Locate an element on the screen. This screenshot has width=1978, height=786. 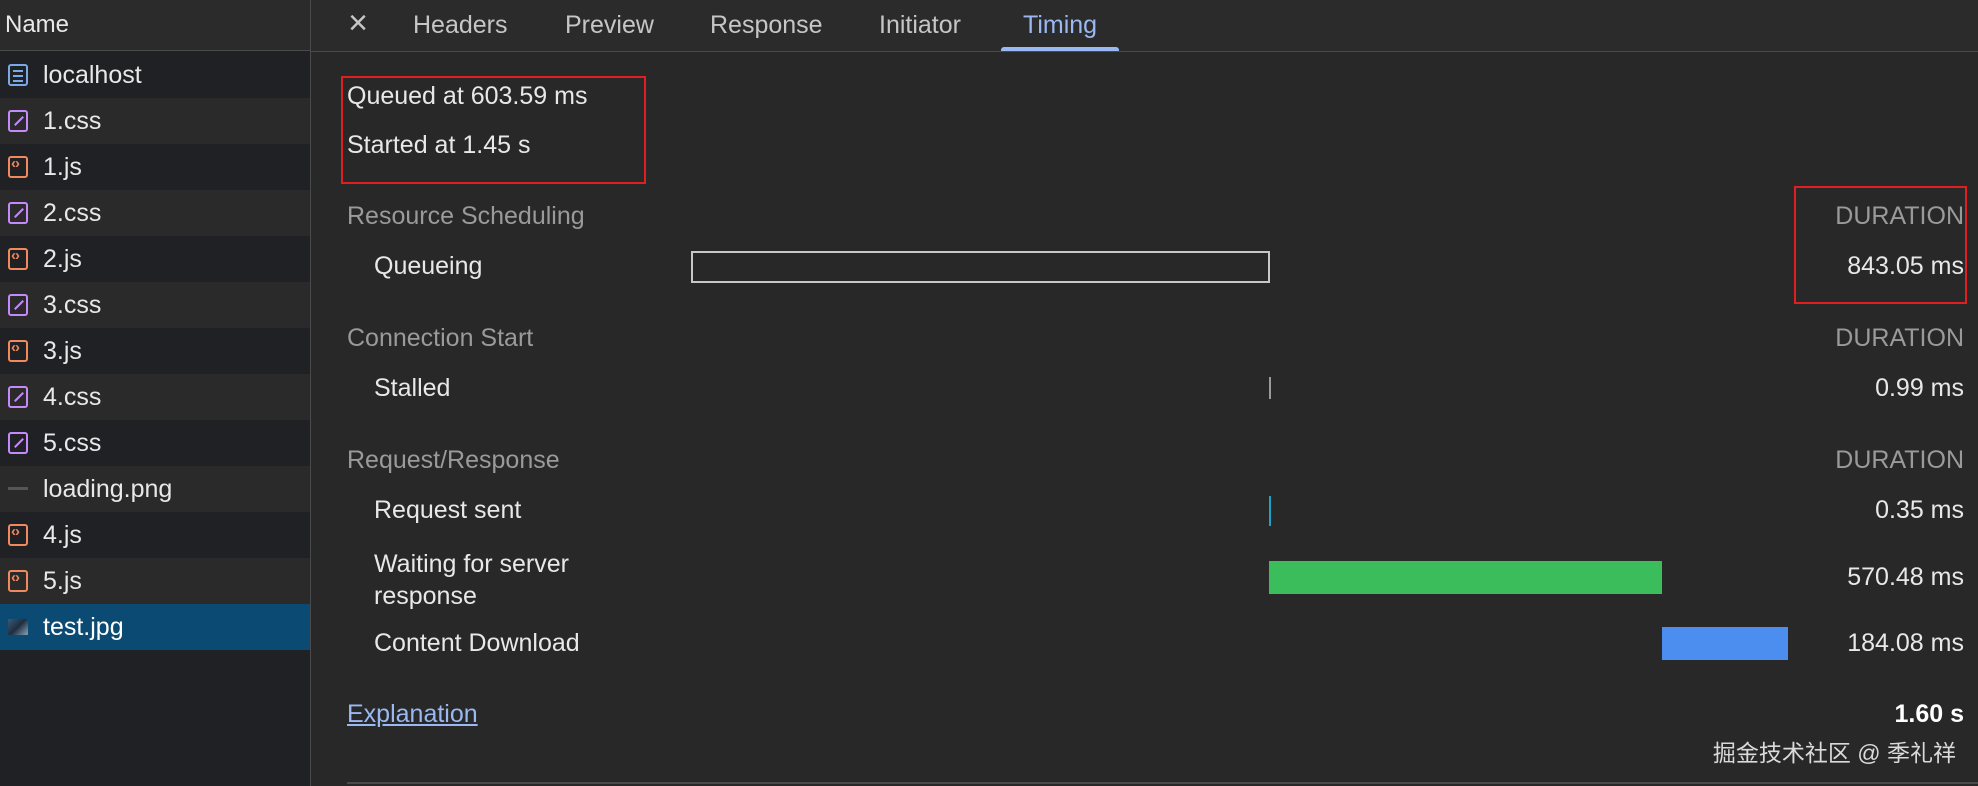
request-row: 4.css is located at coordinates (155, 397).